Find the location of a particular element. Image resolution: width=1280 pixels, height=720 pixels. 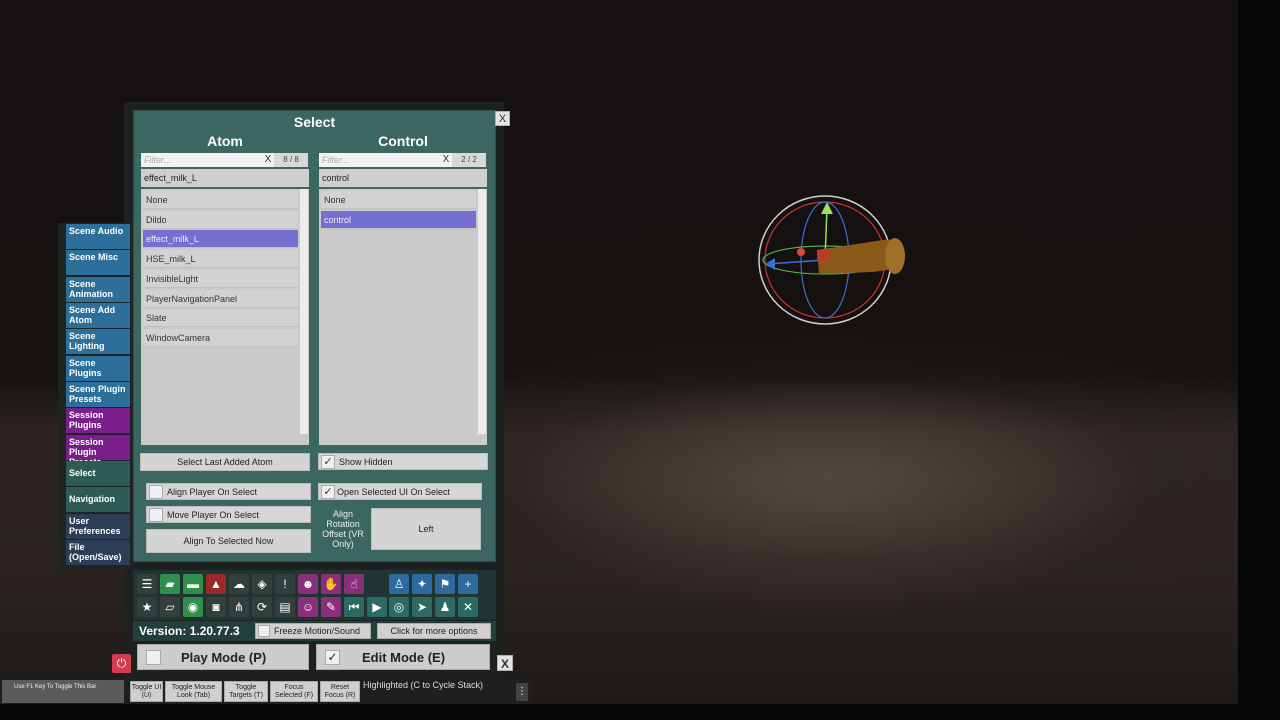

play-icon: ▶ is located at coordinates (377, 607).